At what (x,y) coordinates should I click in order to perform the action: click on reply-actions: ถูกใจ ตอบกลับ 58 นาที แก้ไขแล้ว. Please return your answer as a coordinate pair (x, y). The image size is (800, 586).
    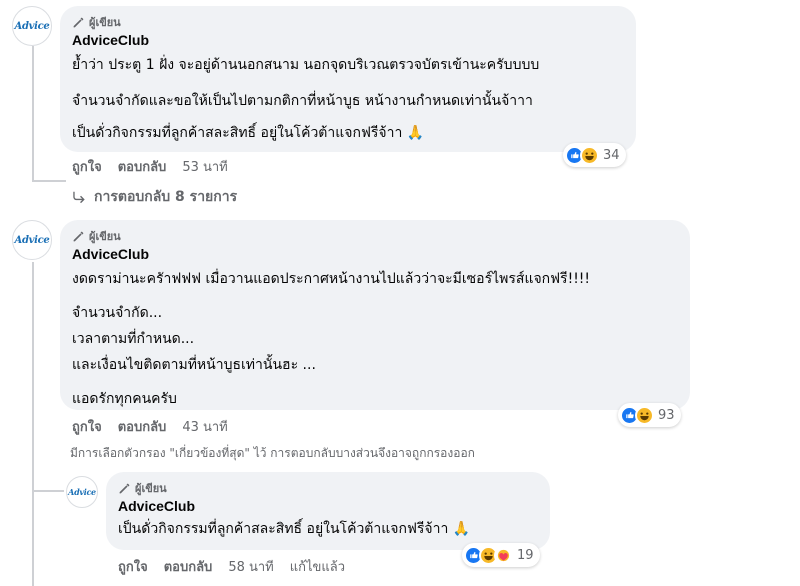
    Looking at the image, I should click on (231, 566).